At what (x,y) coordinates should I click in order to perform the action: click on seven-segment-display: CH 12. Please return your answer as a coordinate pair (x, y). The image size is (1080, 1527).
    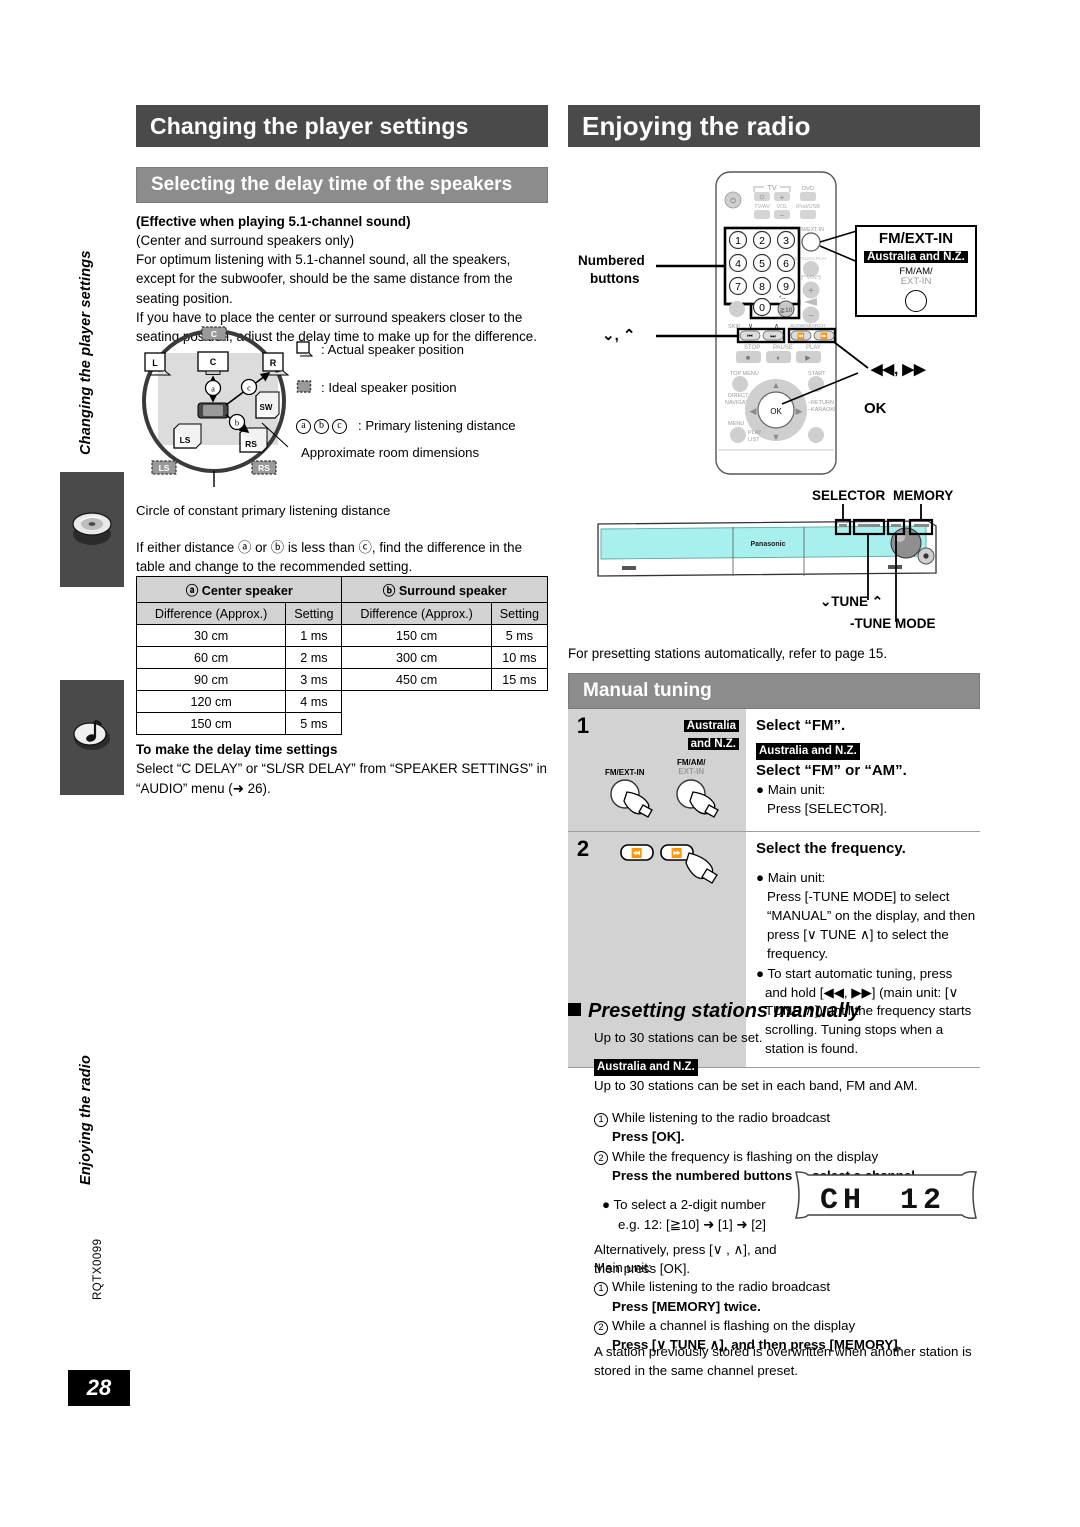
    Looking at the image, I should click on (886, 1195).